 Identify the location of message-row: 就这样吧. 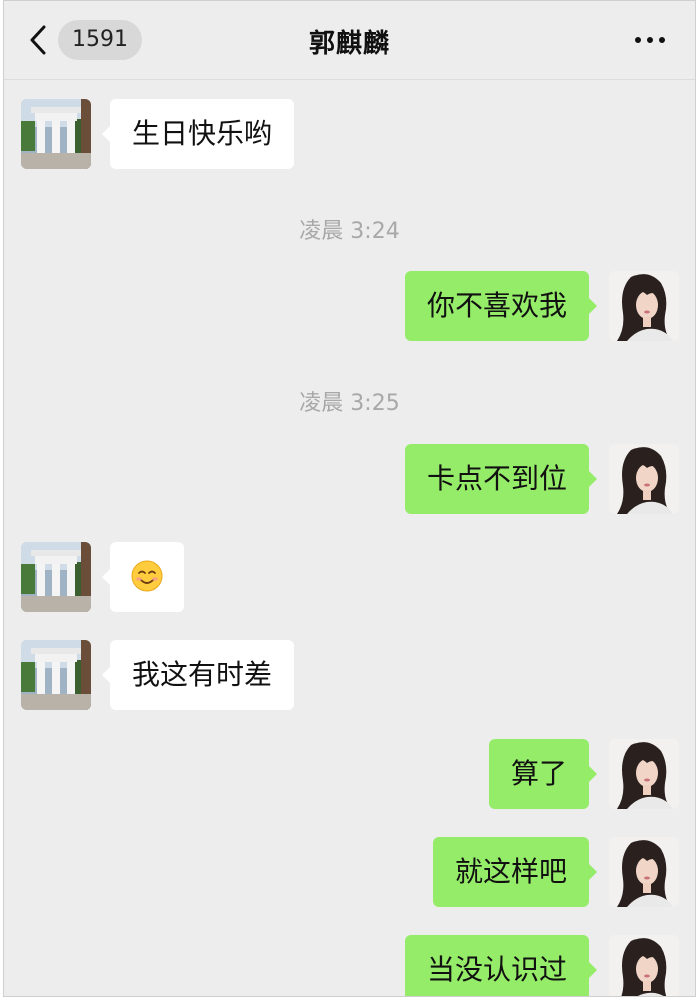
(349, 872).